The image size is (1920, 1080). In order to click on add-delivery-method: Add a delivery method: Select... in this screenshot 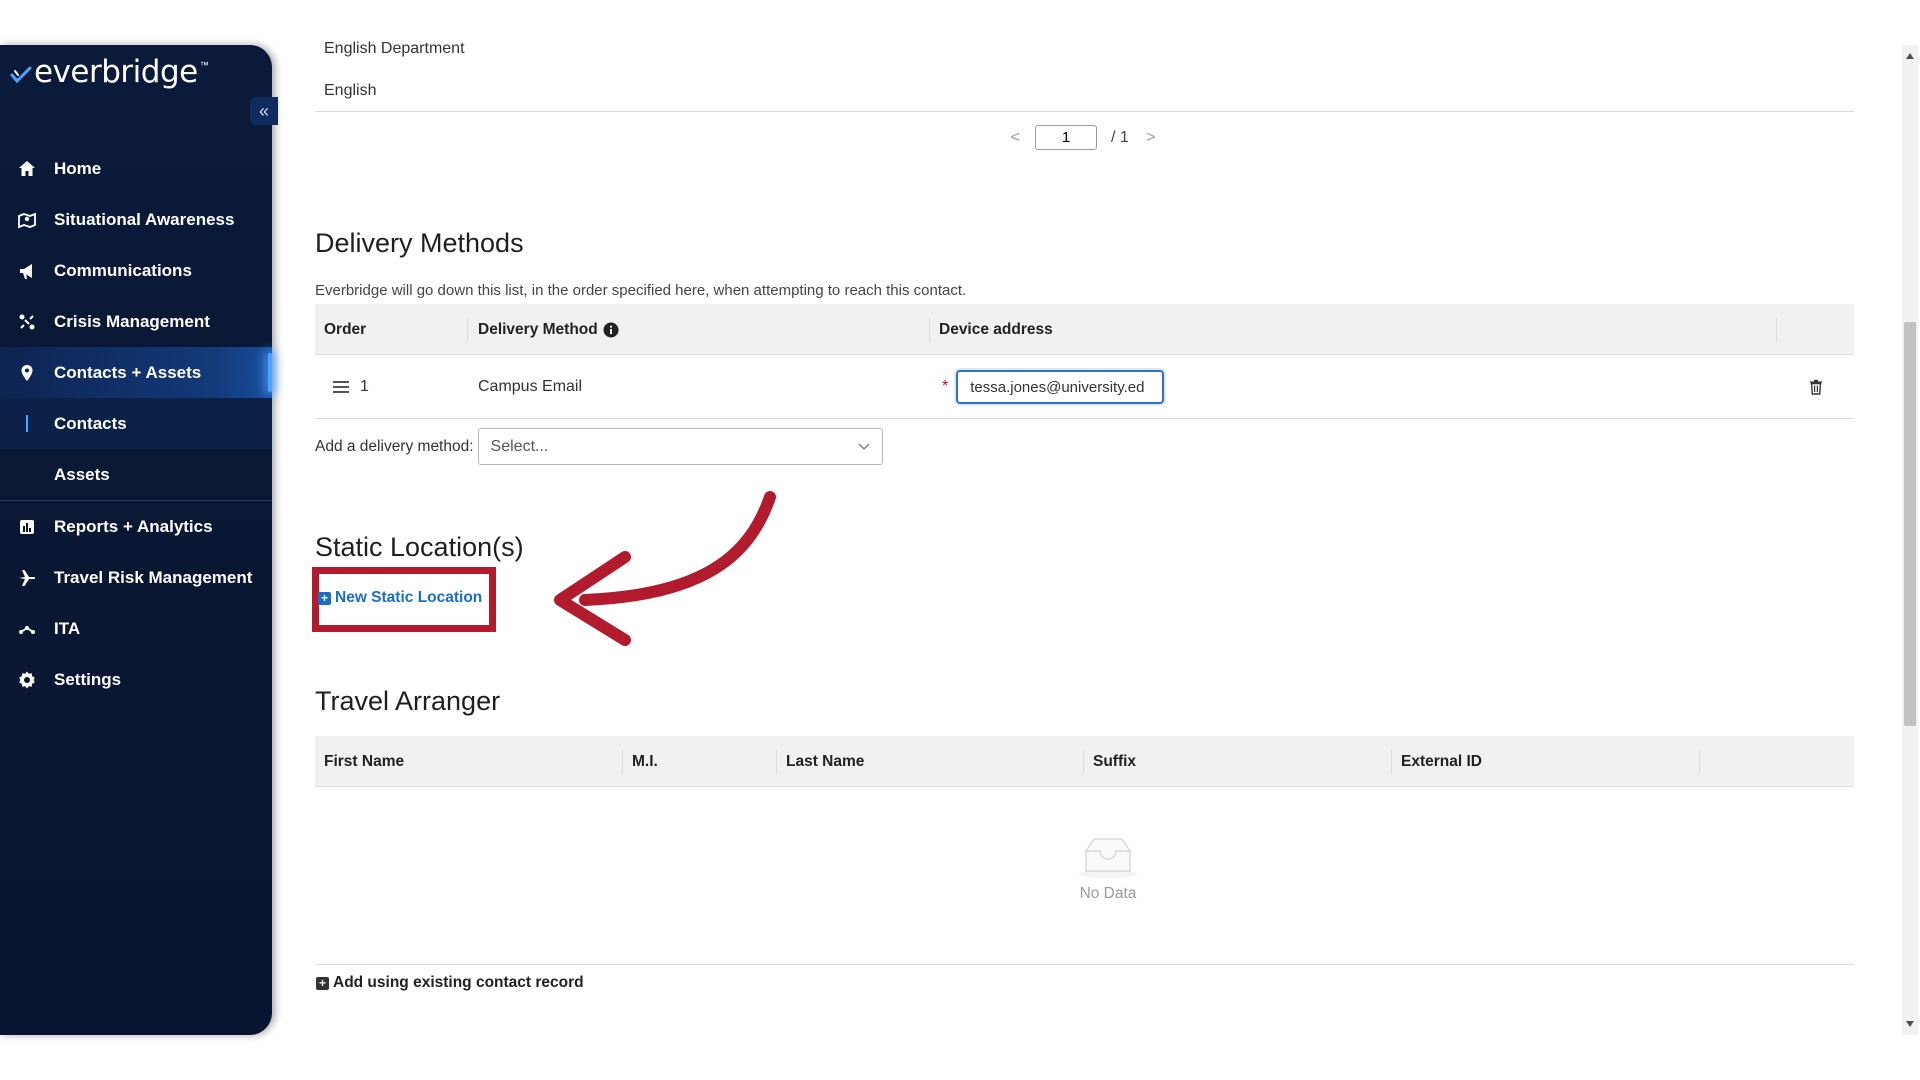, I will do `click(599, 446)`.